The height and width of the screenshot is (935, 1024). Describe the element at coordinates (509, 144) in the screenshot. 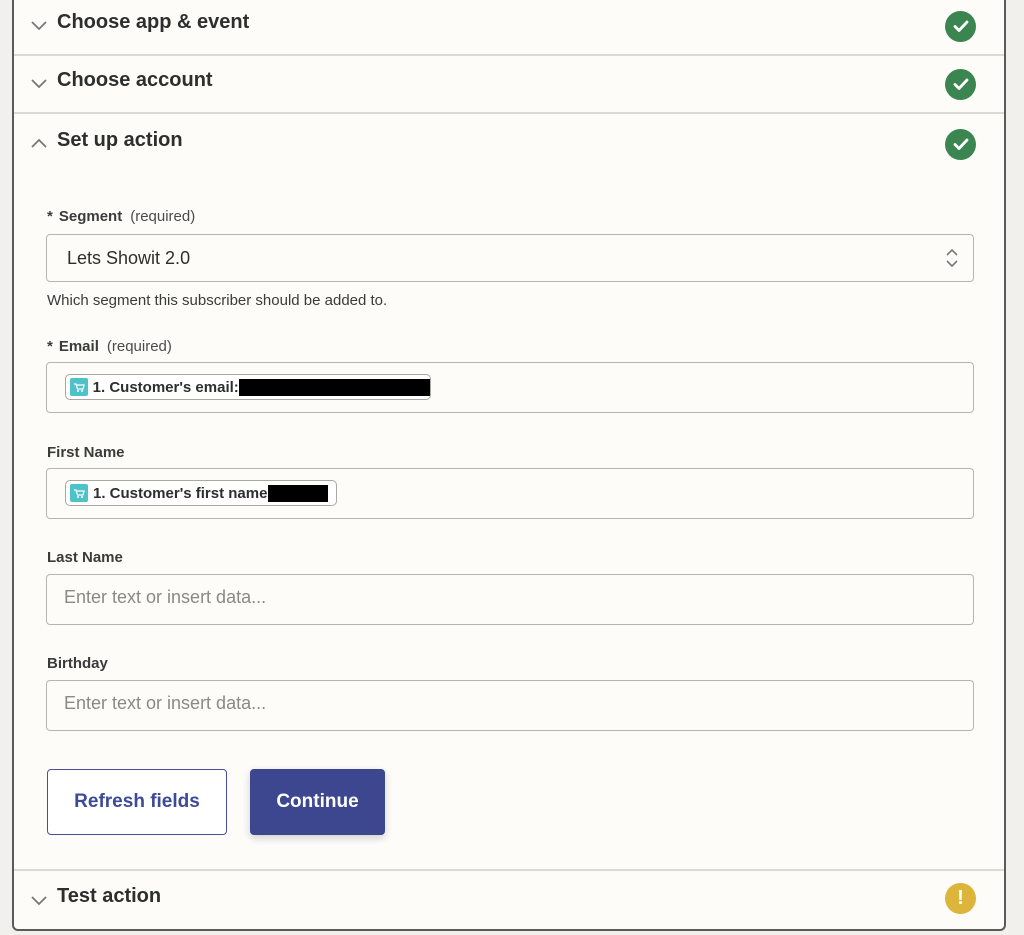

I see `section-set-up-action: Set up action` at that location.